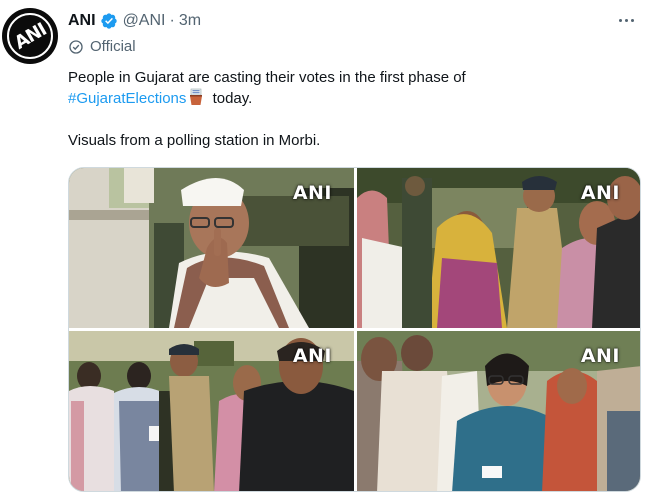  I want to click on avatar: ANI, so click(30, 36).